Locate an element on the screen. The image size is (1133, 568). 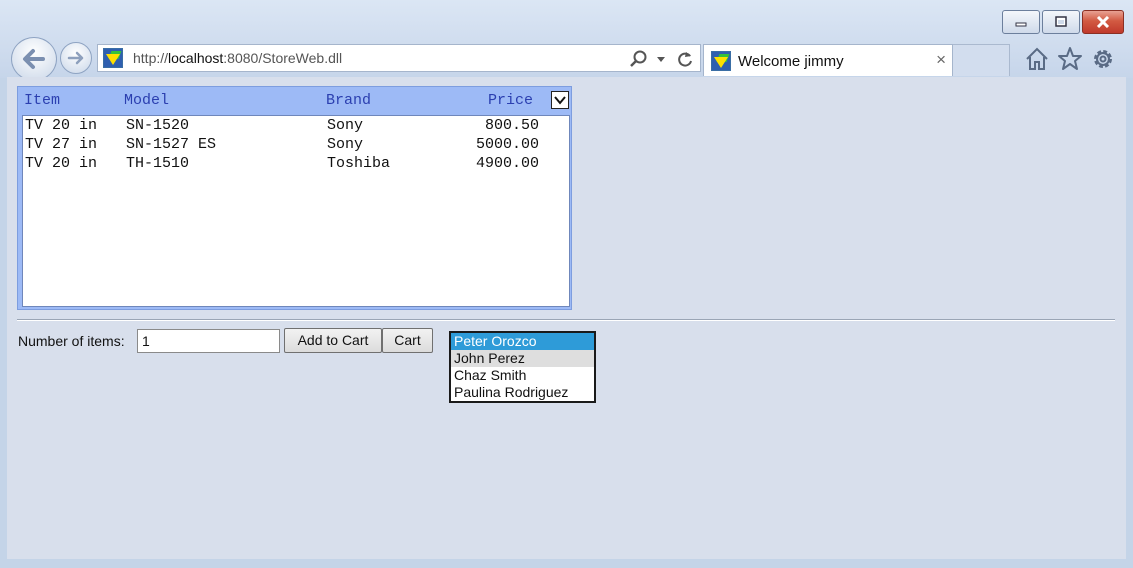
close-icon is located at coordinates (1103, 22).